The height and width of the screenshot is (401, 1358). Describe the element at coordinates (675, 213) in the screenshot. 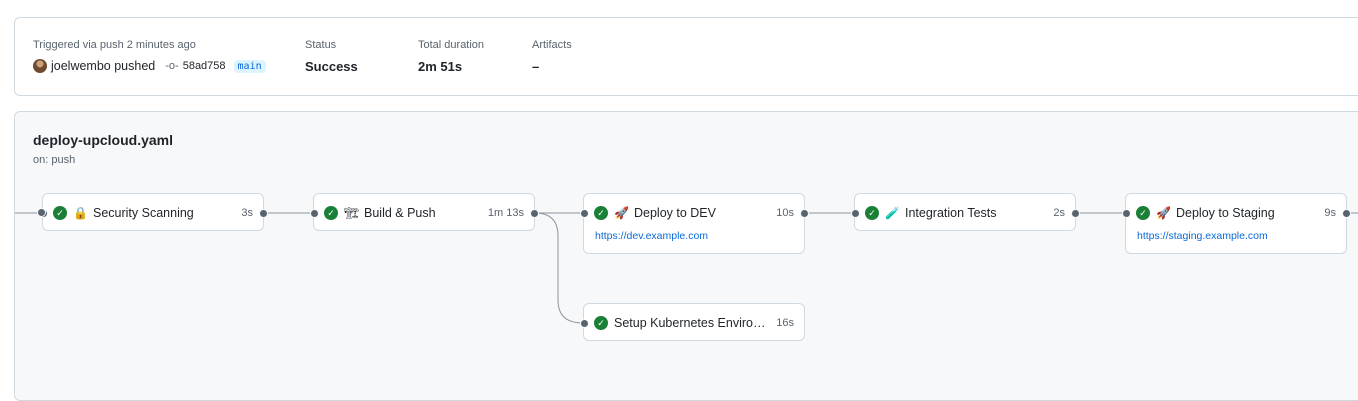

I see `job-name: Deploy to DEV` at that location.